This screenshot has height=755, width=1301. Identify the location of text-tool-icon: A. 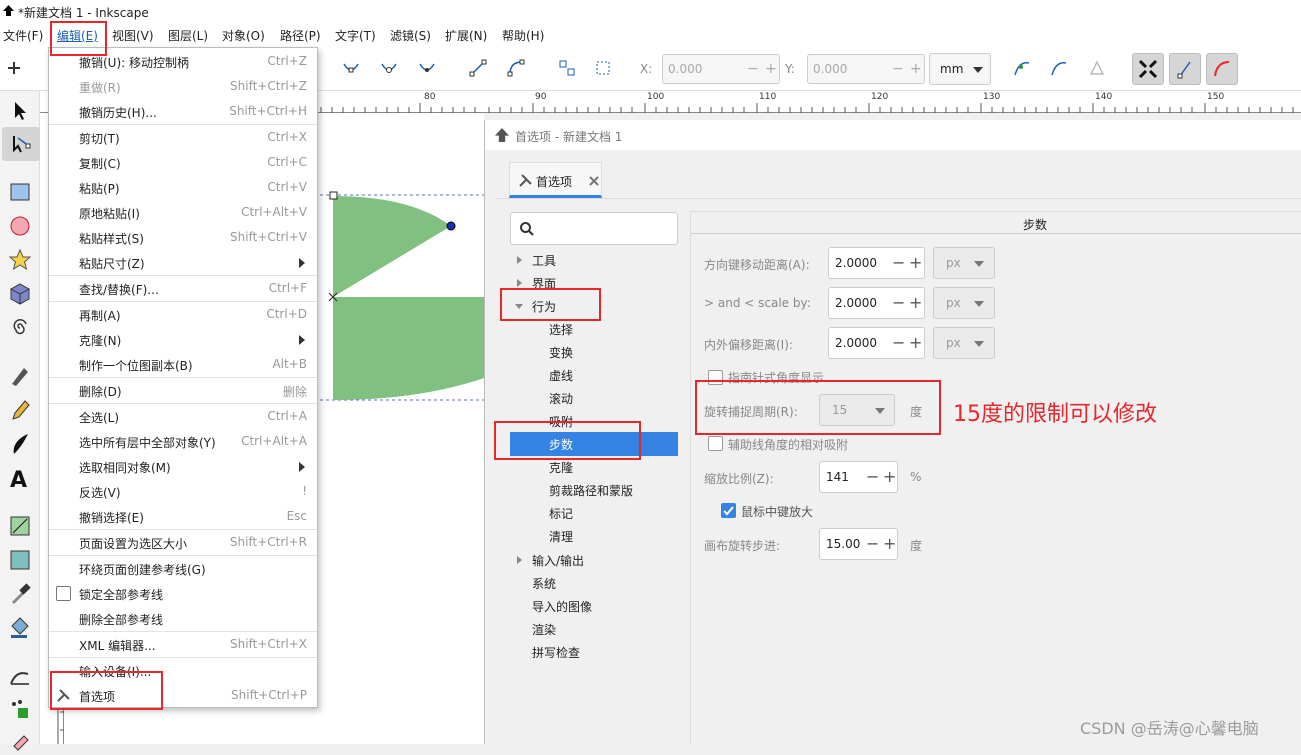
(20, 479).